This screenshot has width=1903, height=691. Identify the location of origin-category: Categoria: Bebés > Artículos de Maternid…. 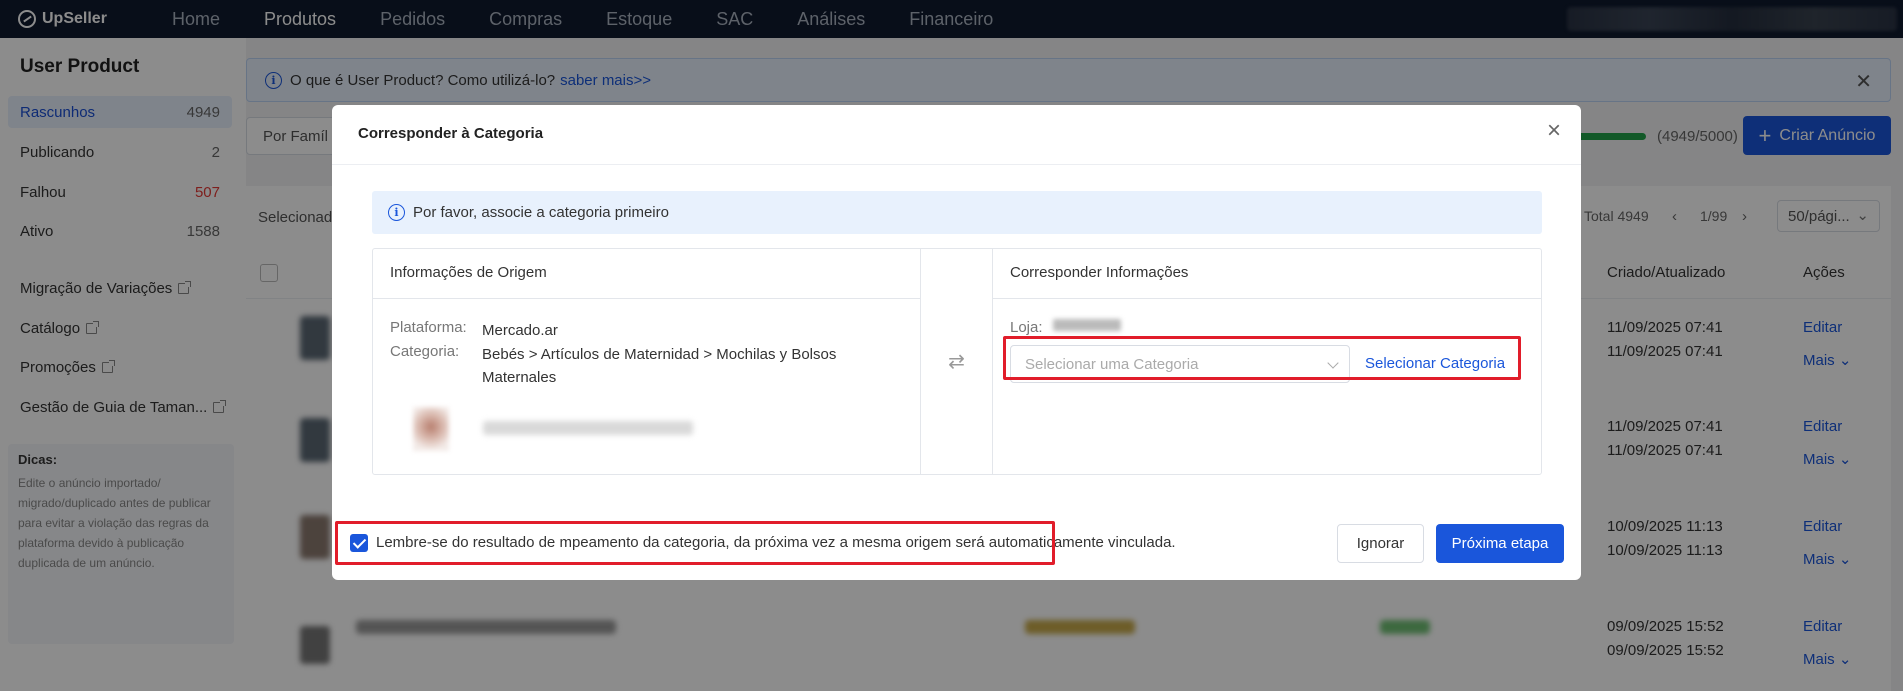
(641, 366).